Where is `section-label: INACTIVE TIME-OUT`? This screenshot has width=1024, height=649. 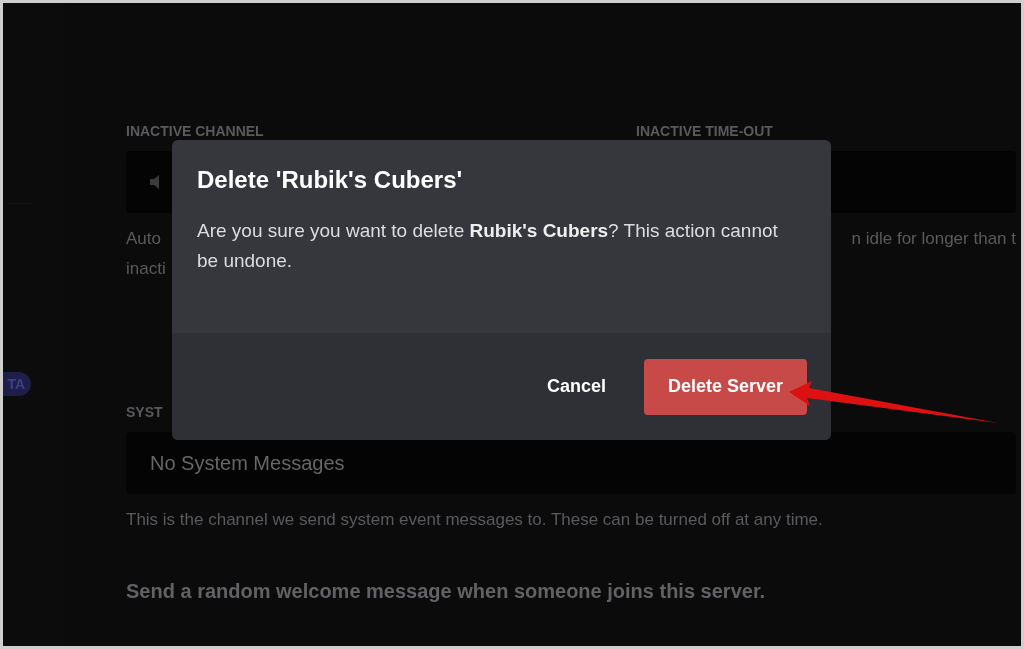
section-label: INACTIVE TIME-OUT is located at coordinates (704, 131).